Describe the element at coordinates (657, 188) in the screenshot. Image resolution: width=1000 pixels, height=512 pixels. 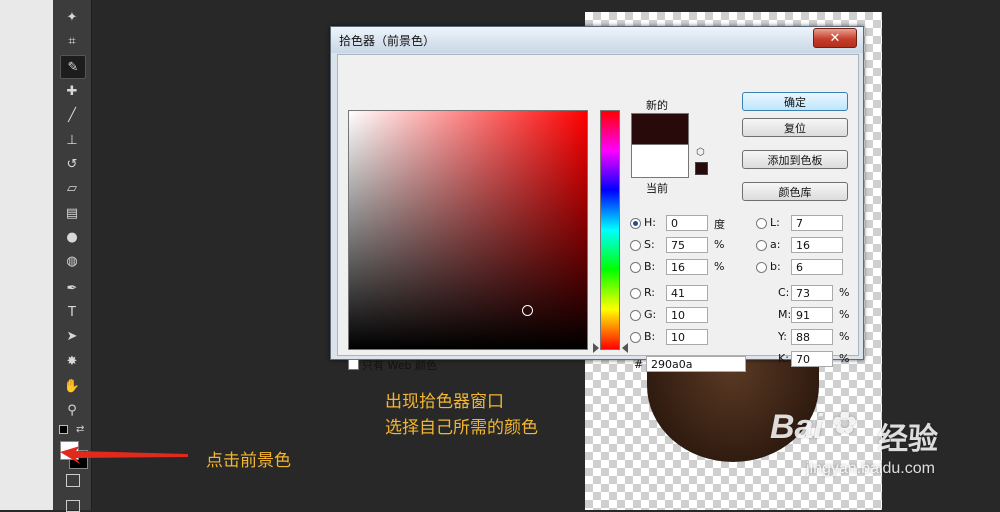
I see `current-color-label: 当前` at that location.